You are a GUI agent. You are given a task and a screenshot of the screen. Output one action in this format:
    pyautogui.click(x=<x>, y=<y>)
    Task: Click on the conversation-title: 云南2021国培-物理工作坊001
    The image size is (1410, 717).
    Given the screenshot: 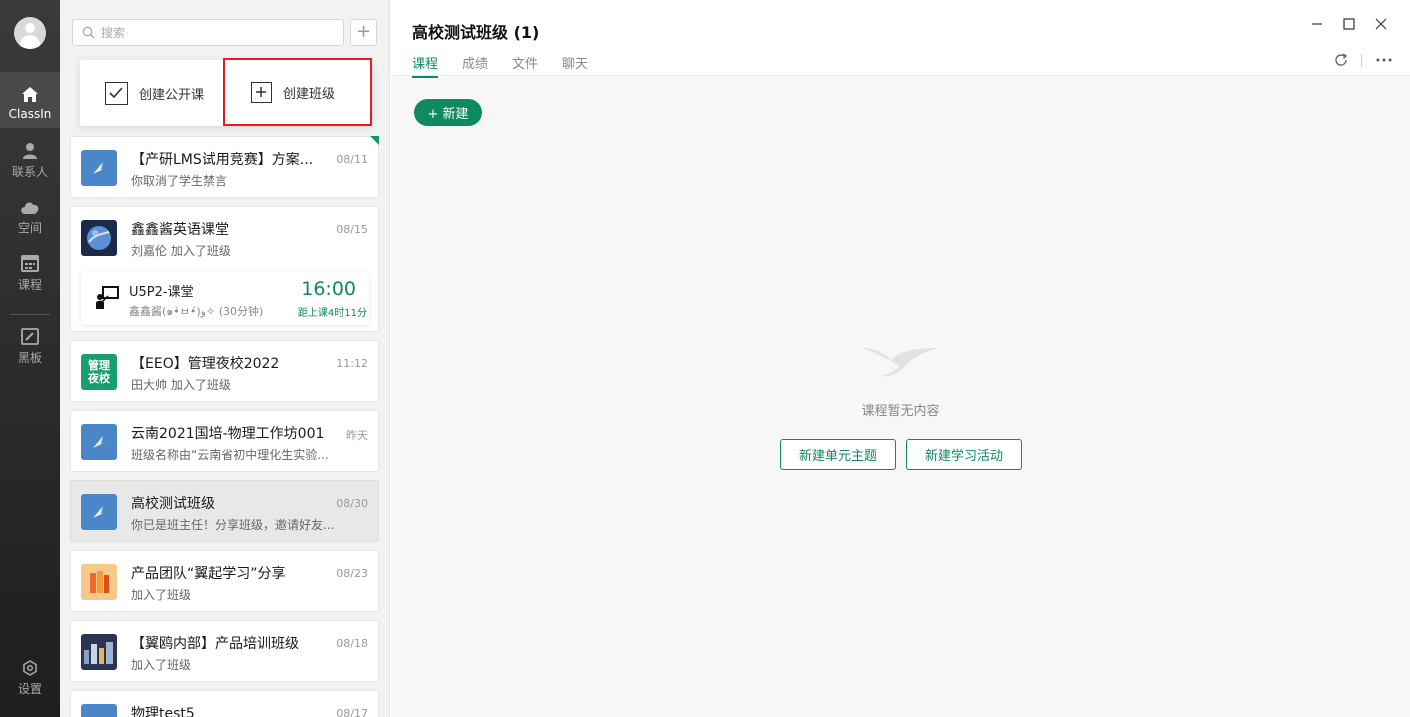 What is the action you would take?
    pyautogui.click(x=228, y=434)
    